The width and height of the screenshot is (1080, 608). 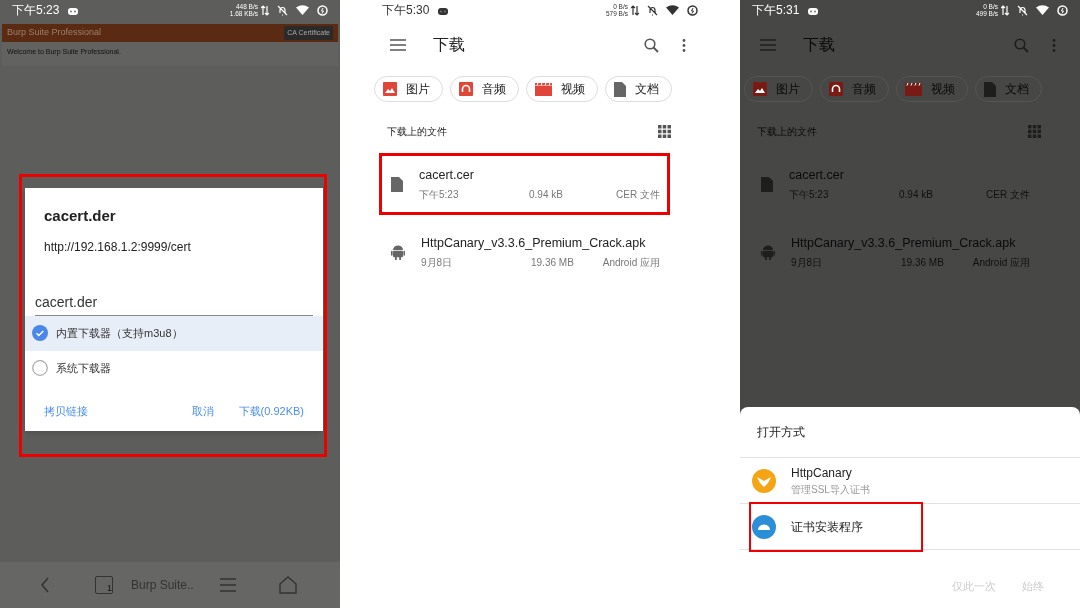 I want to click on grid-view-icon, so click(x=664, y=131).